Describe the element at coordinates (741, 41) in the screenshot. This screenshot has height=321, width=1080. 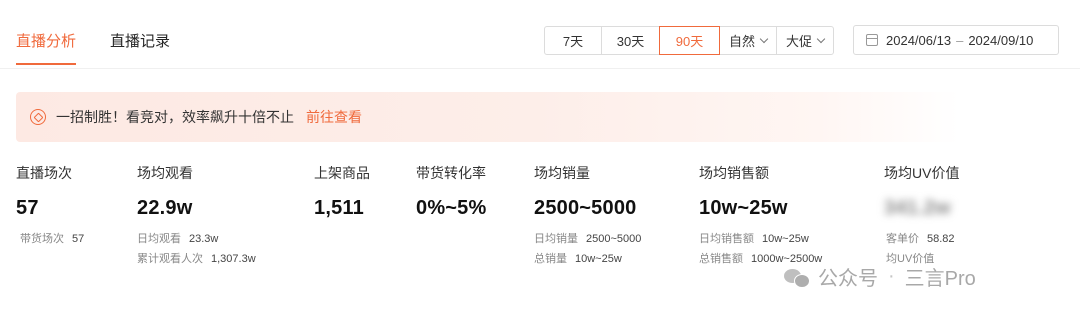
I see `natural-dropdown-label: 自然` at that location.